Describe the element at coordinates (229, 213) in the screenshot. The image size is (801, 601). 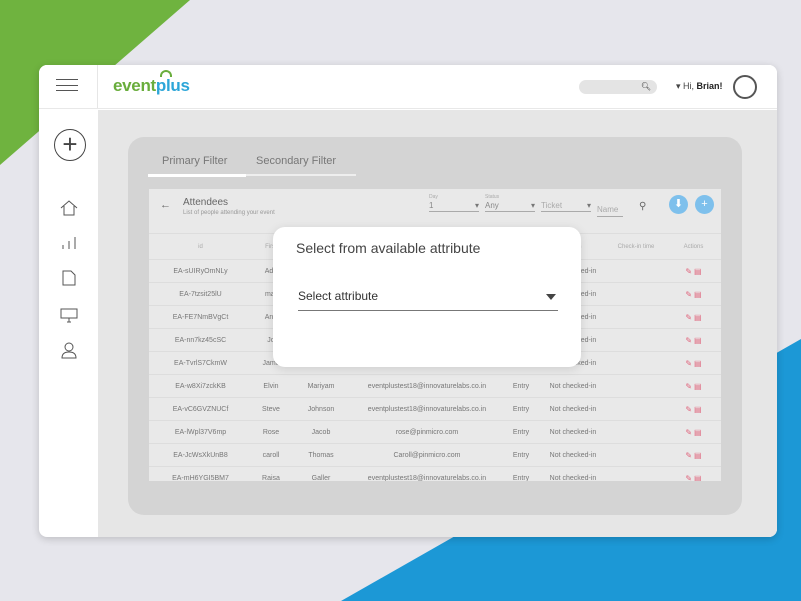
I see `attendees-subtitle: List of people attending your event` at that location.